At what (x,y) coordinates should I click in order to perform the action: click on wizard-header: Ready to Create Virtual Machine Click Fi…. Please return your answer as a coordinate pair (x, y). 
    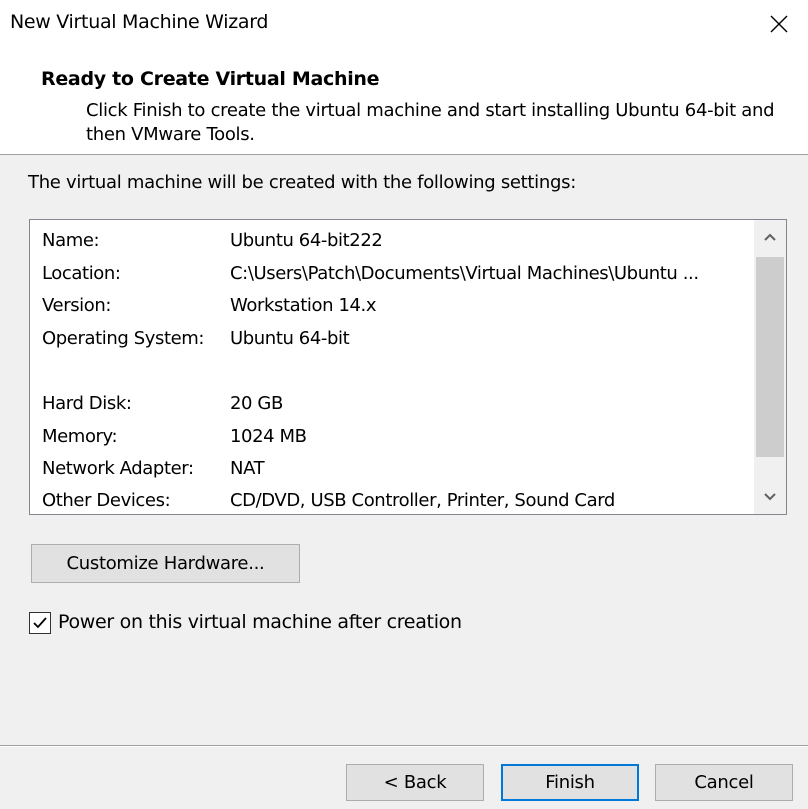
    Looking at the image, I should click on (404, 101).